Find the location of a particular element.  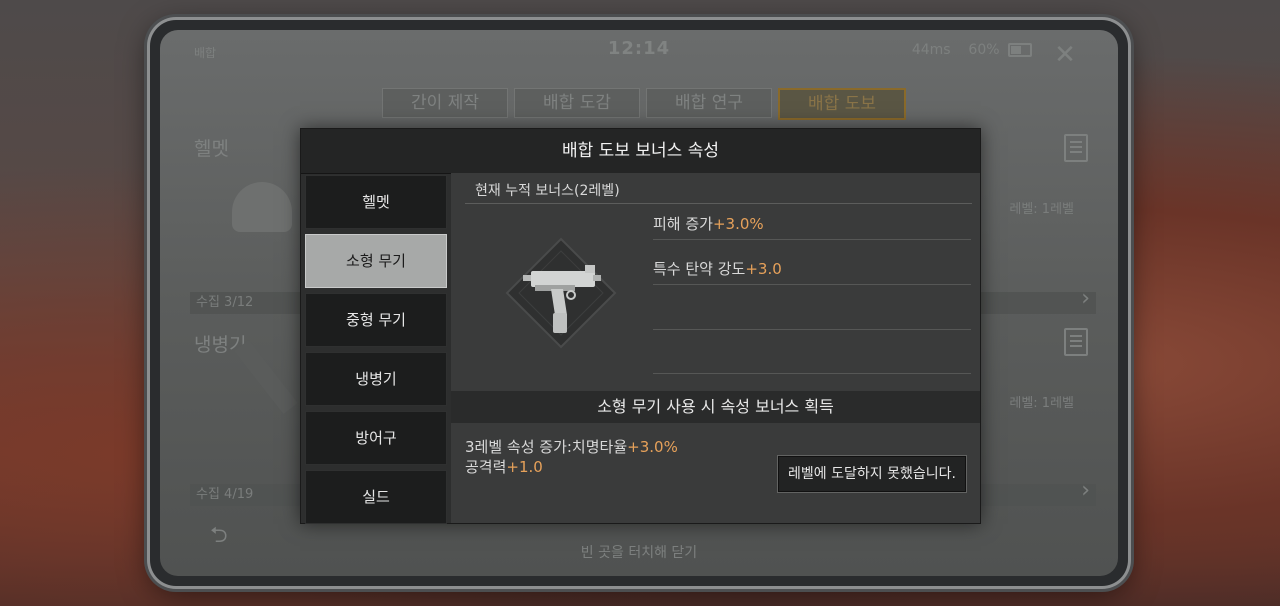

category-medium-weapon: 중형 무기 is located at coordinates (376, 320).